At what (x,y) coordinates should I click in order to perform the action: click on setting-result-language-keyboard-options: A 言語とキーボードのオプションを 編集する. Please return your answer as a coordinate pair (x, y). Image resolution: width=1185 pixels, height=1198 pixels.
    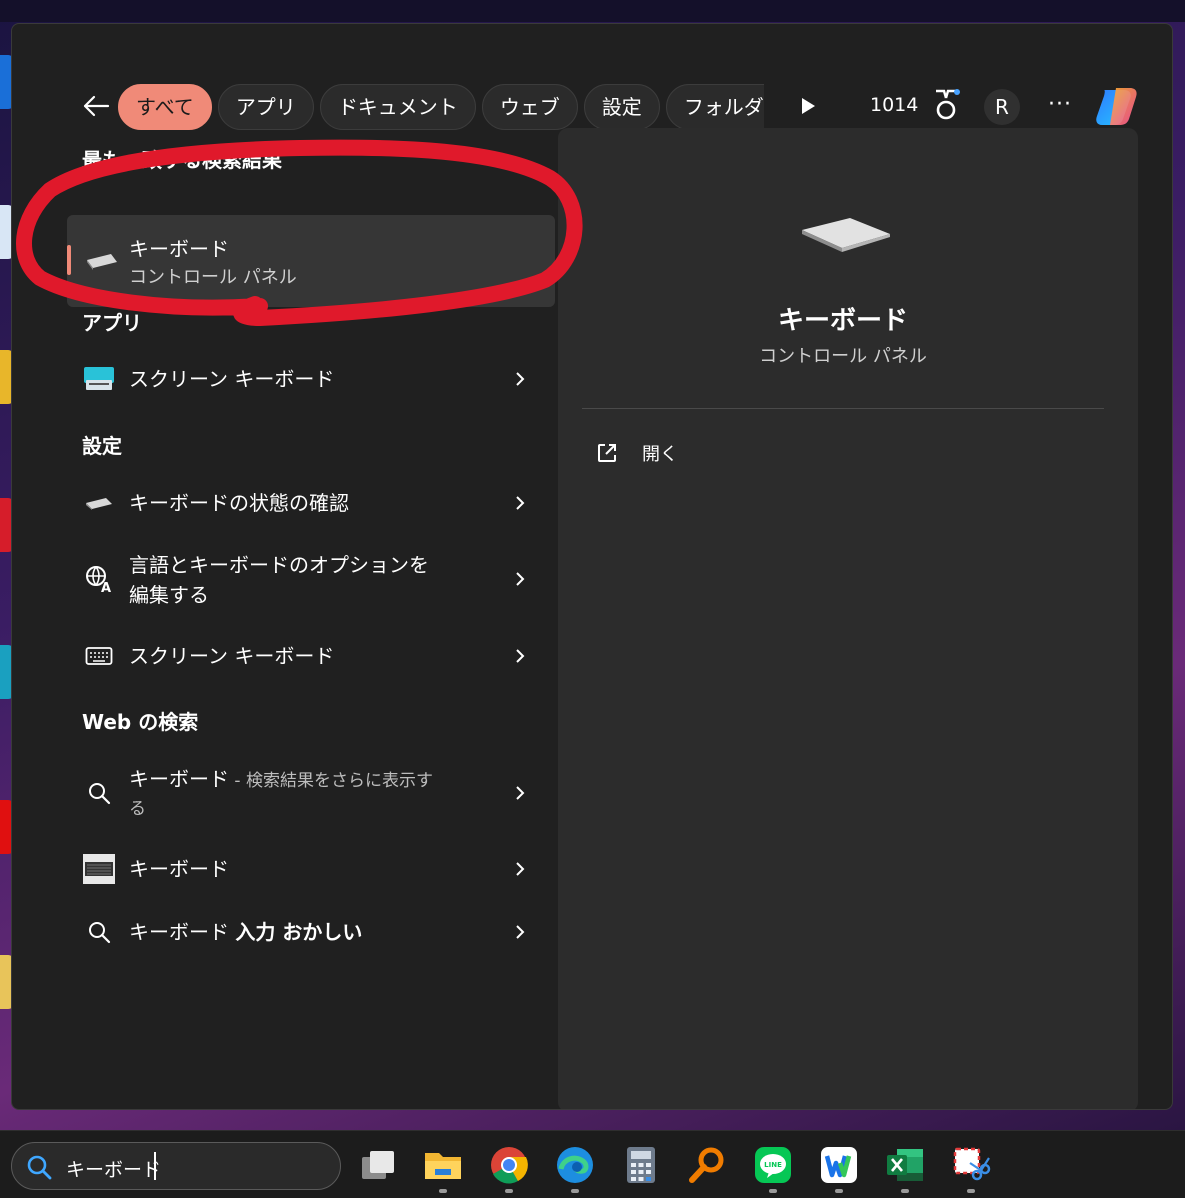
    Looking at the image, I should click on (307, 580).